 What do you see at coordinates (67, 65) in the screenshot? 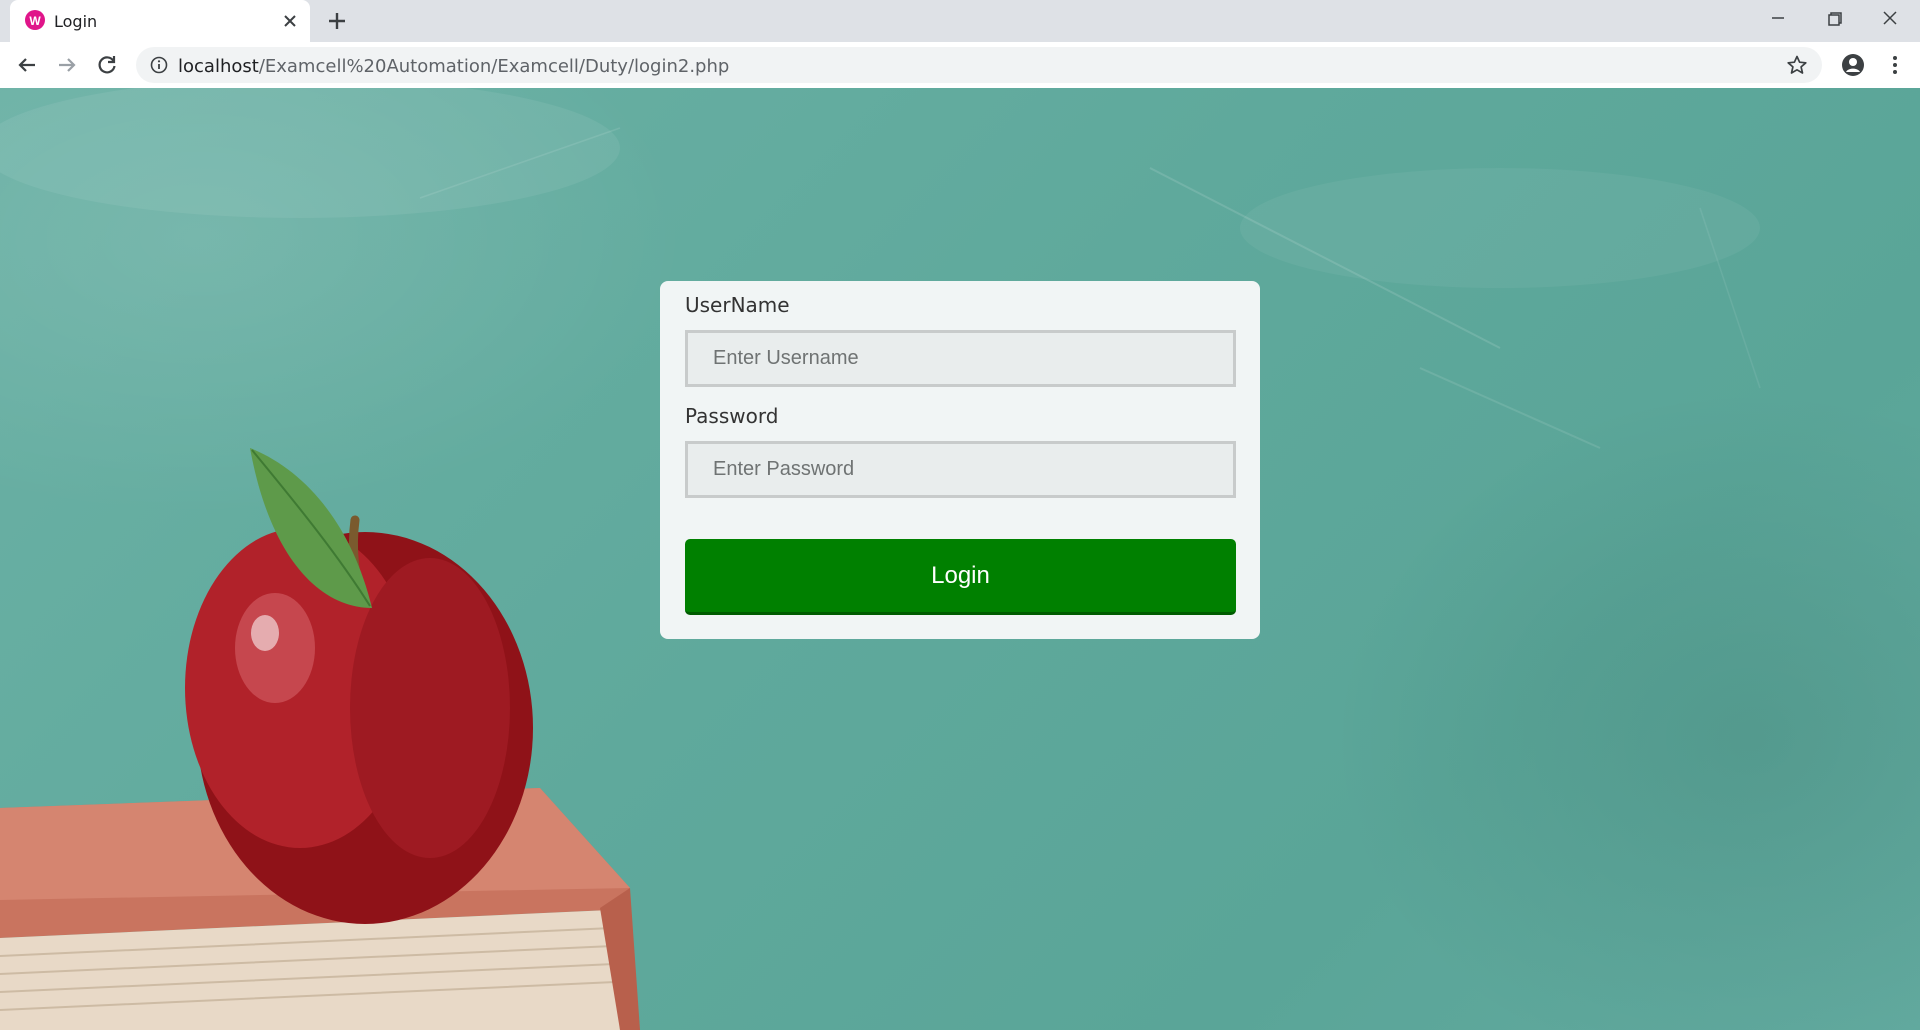
I see `forward-icon` at bounding box center [67, 65].